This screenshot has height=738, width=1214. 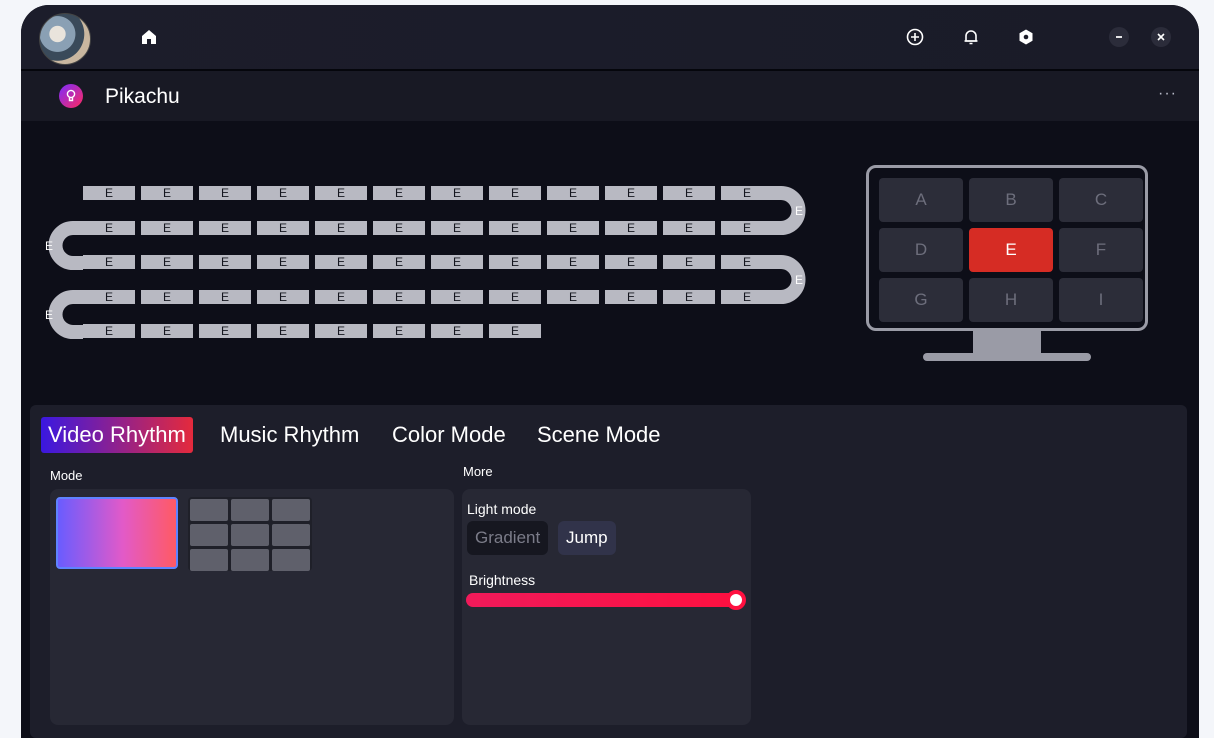 What do you see at coordinates (1101, 250) in the screenshot?
I see `zone-f: F` at bounding box center [1101, 250].